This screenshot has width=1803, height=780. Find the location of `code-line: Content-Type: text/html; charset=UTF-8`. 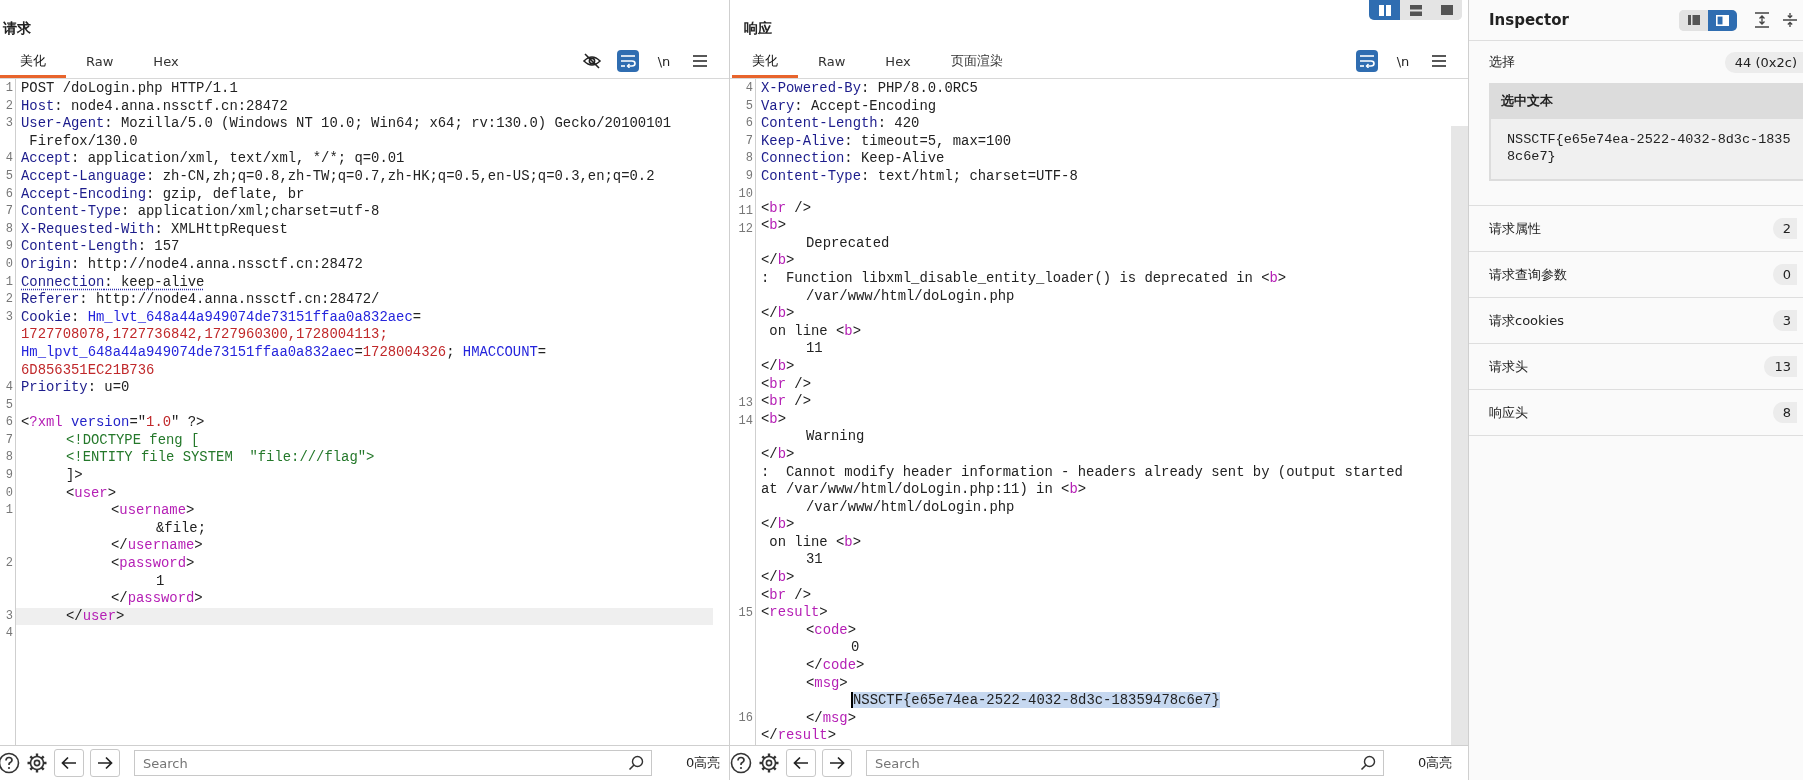

code-line: Content-Type: text/html; charset=UTF-8 is located at coordinates (919, 176).